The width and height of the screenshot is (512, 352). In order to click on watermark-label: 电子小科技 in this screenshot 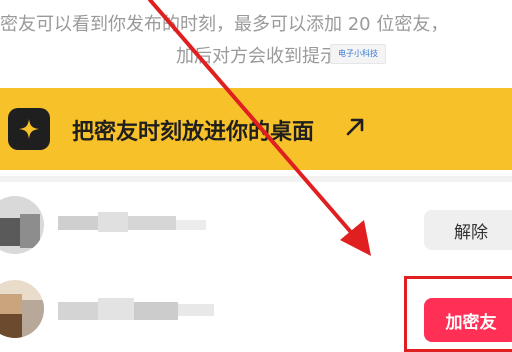, I will do `click(358, 54)`.